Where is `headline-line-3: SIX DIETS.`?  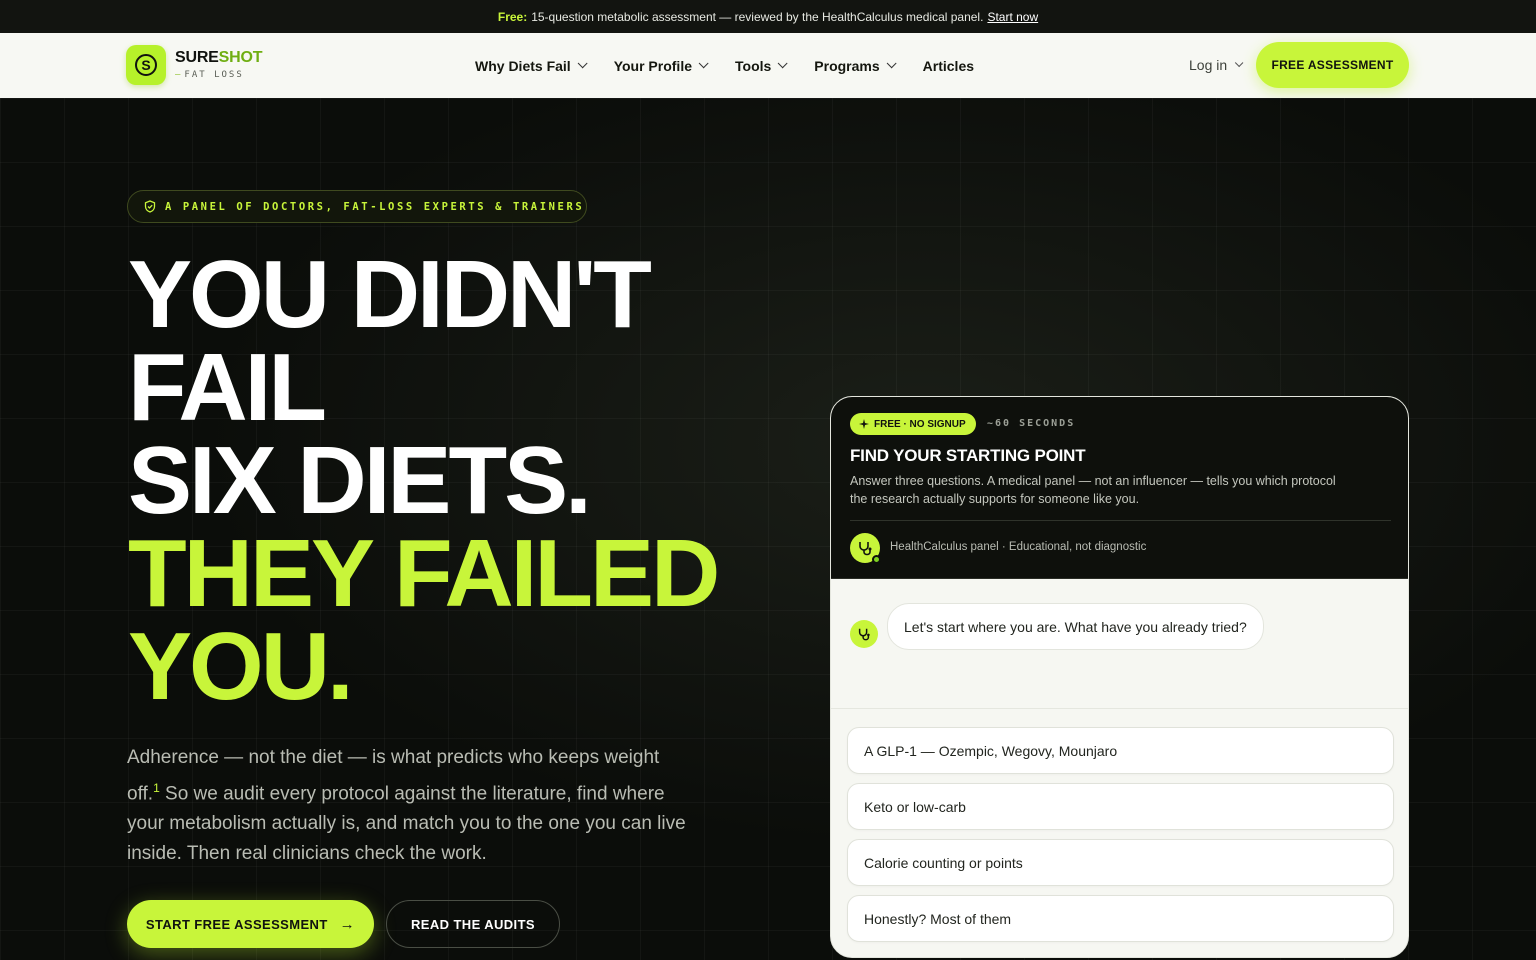
headline-line-3: SIX DIETS. is located at coordinates (360, 480).